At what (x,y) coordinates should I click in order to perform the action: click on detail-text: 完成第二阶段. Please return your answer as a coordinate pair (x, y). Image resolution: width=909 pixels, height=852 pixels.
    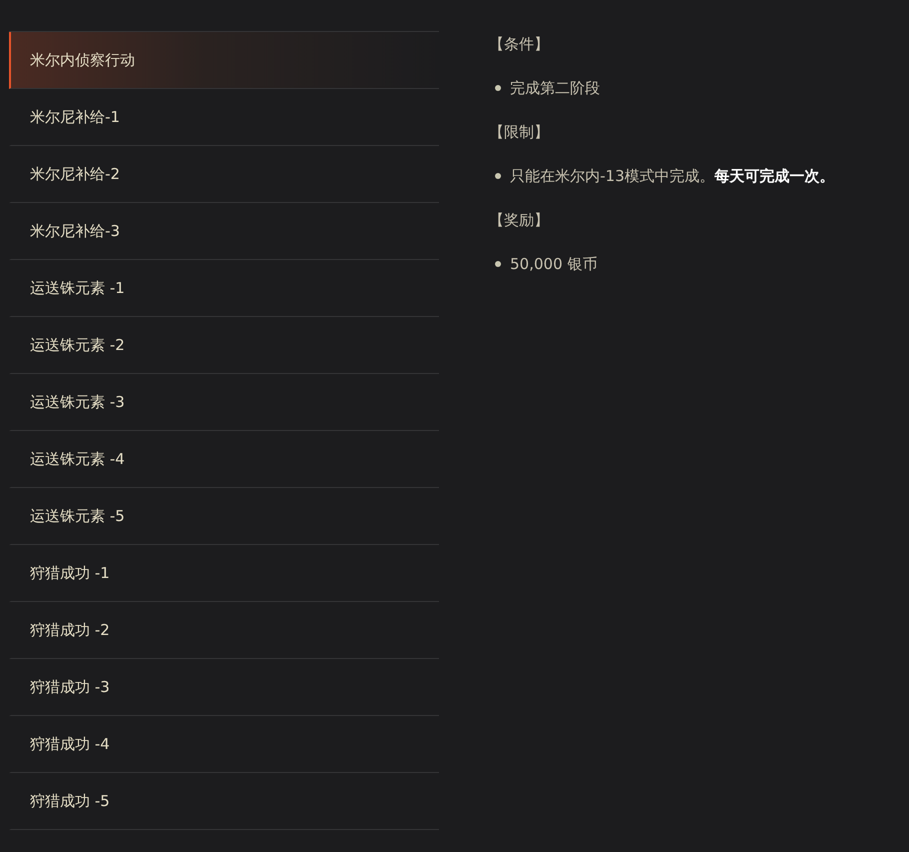
    Looking at the image, I should click on (555, 88).